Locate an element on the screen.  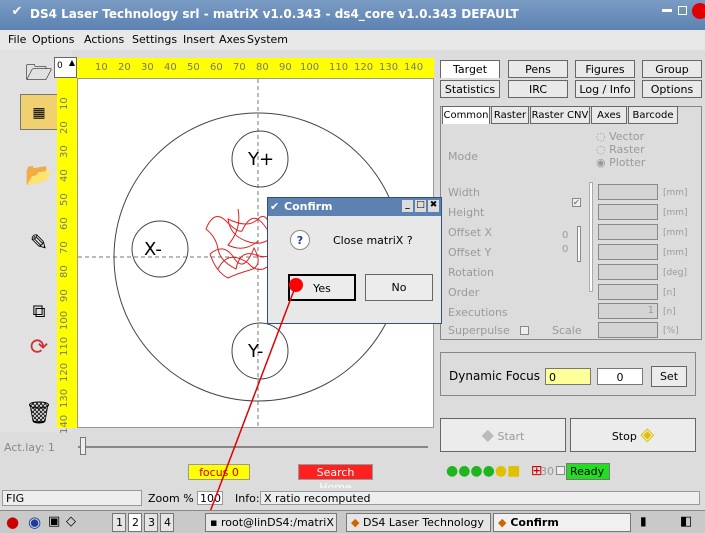
rotation-field is located at coordinates (628, 272).